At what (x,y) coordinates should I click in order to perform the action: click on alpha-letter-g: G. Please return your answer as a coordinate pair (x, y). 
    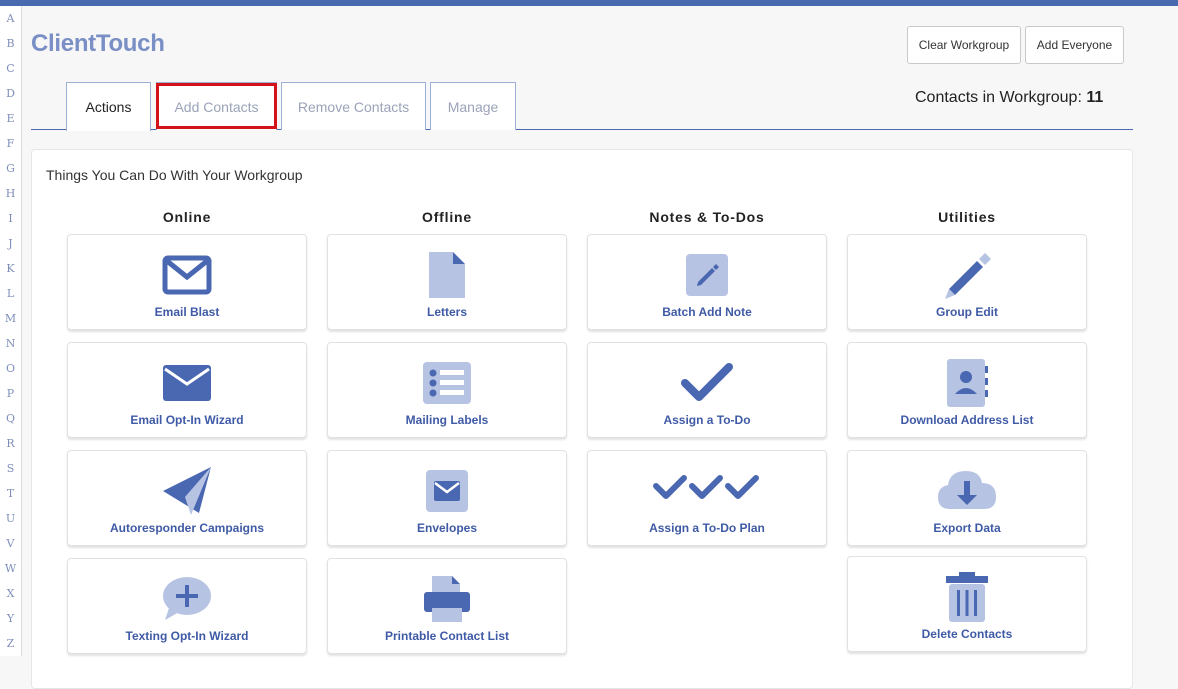
    Looking at the image, I should click on (10, 168).